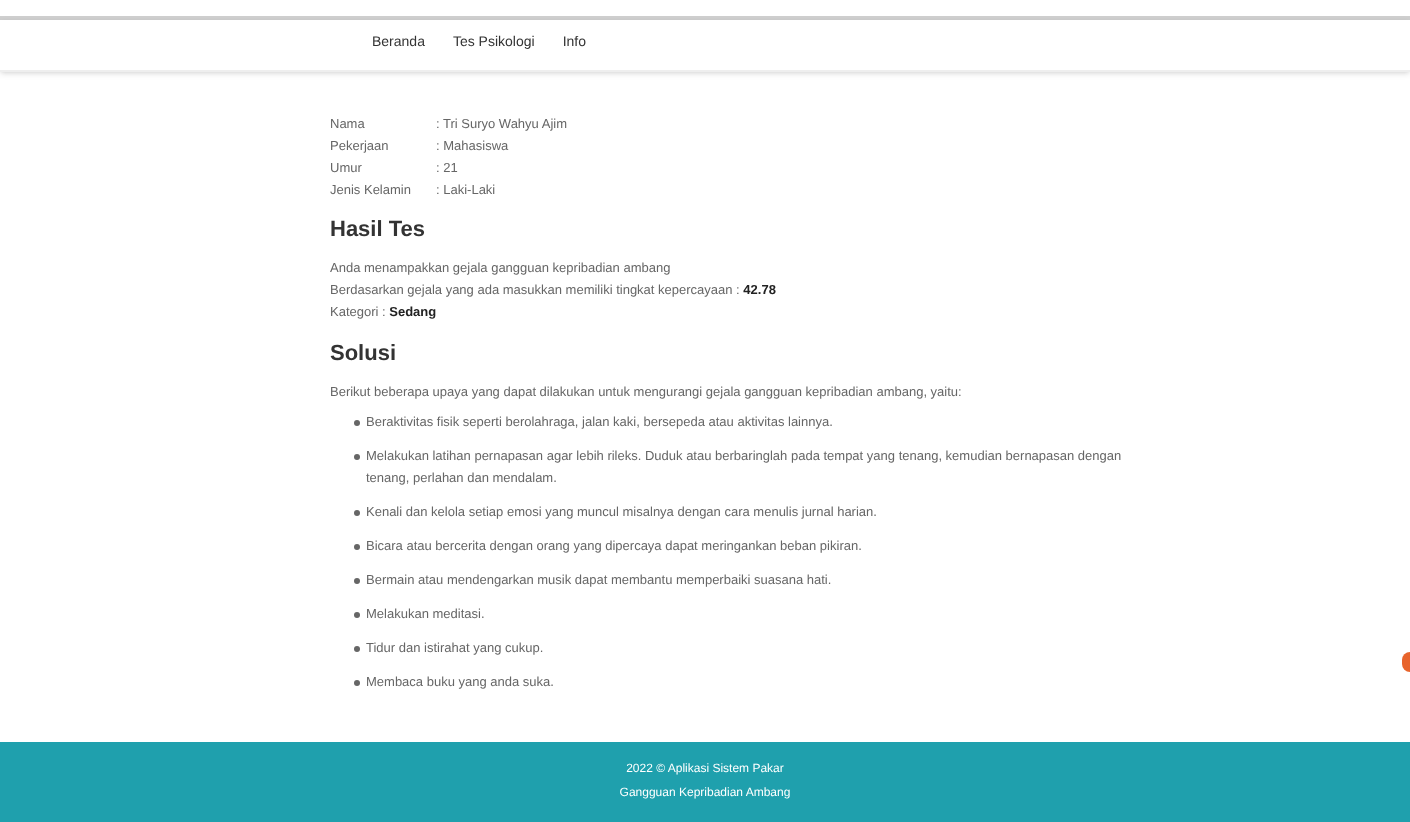 Image resolution: width=1410 pixels, height=822 pixels. Describe the element at coordinates (1406, 662) in the screenshot. I see `scroll-top-button` at that location.